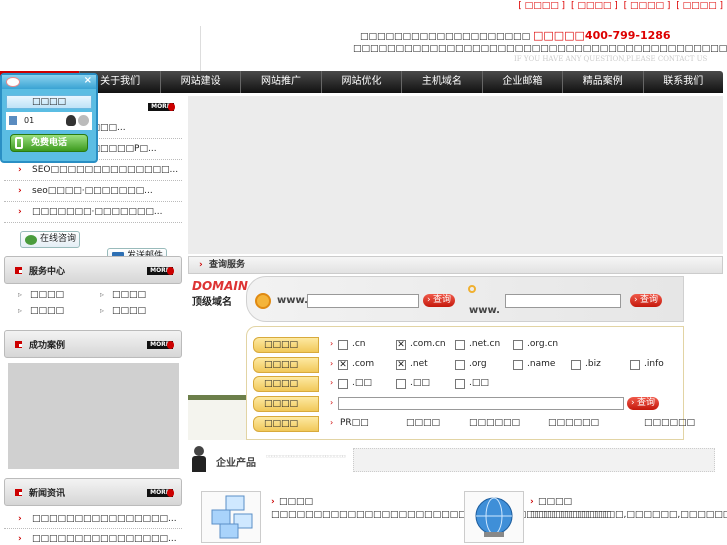  I want to click on nav-hosting-domain: 主机域名, so click(442, 82).